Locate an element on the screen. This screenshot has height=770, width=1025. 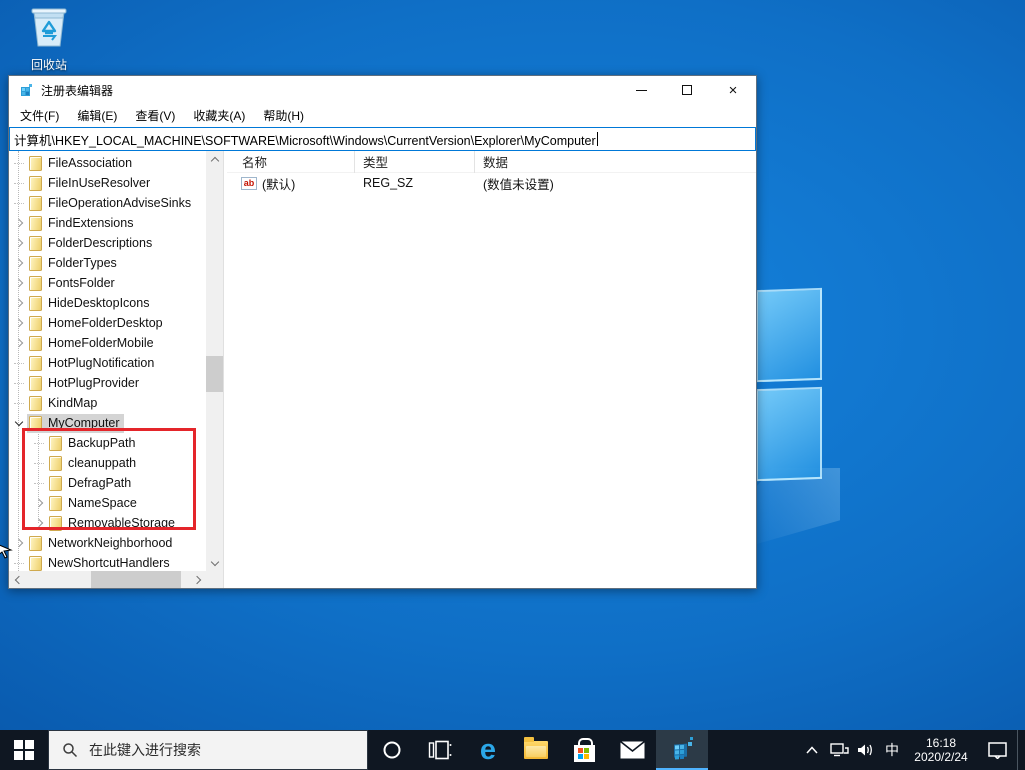
start-button is located at coordinates (24, 750).